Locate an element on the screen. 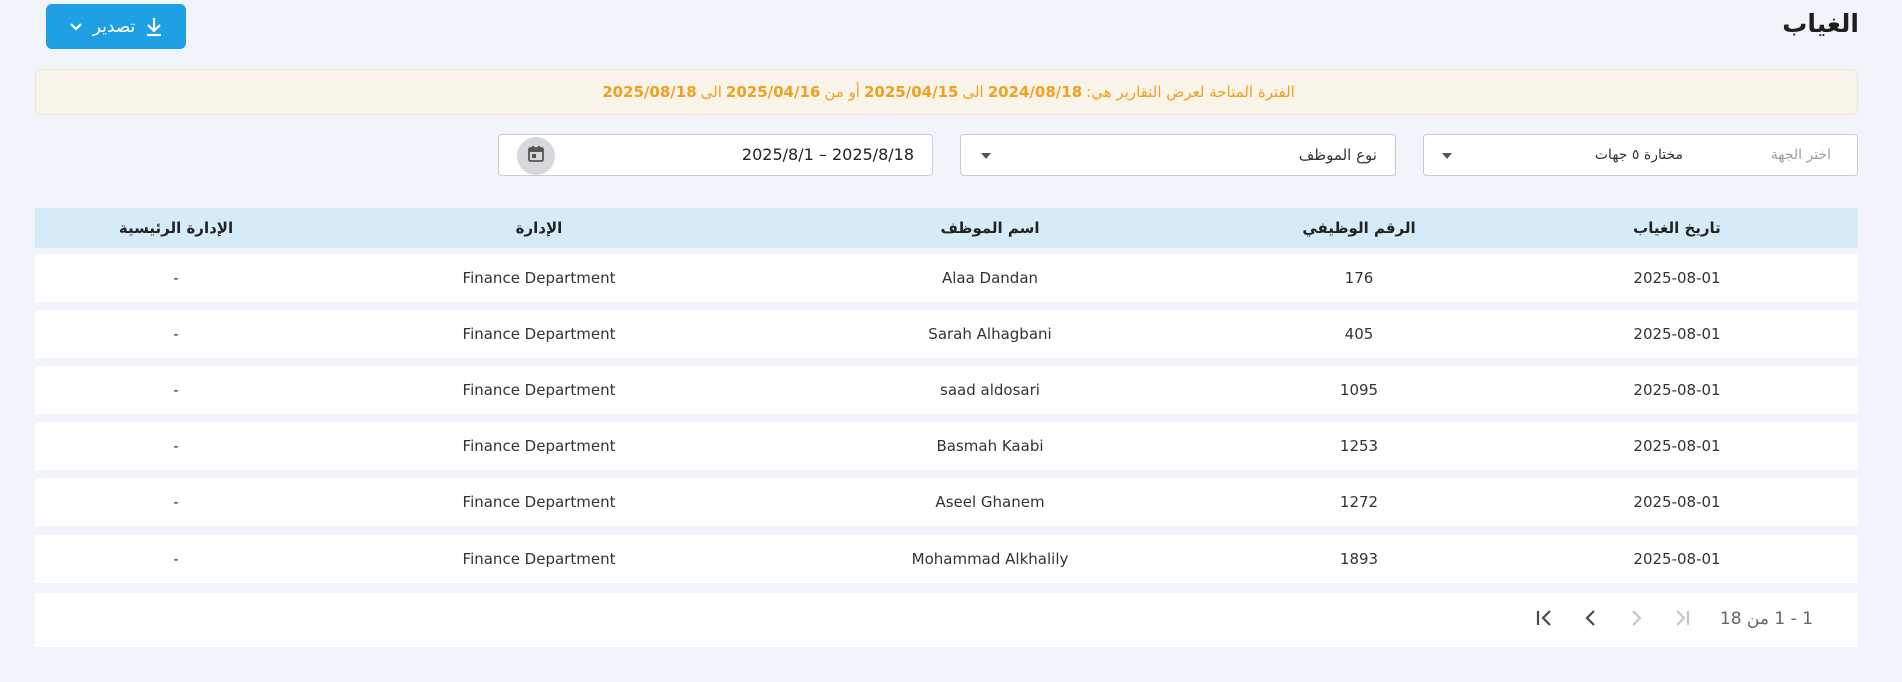  calendar-button is located at coordinates (536, 156).